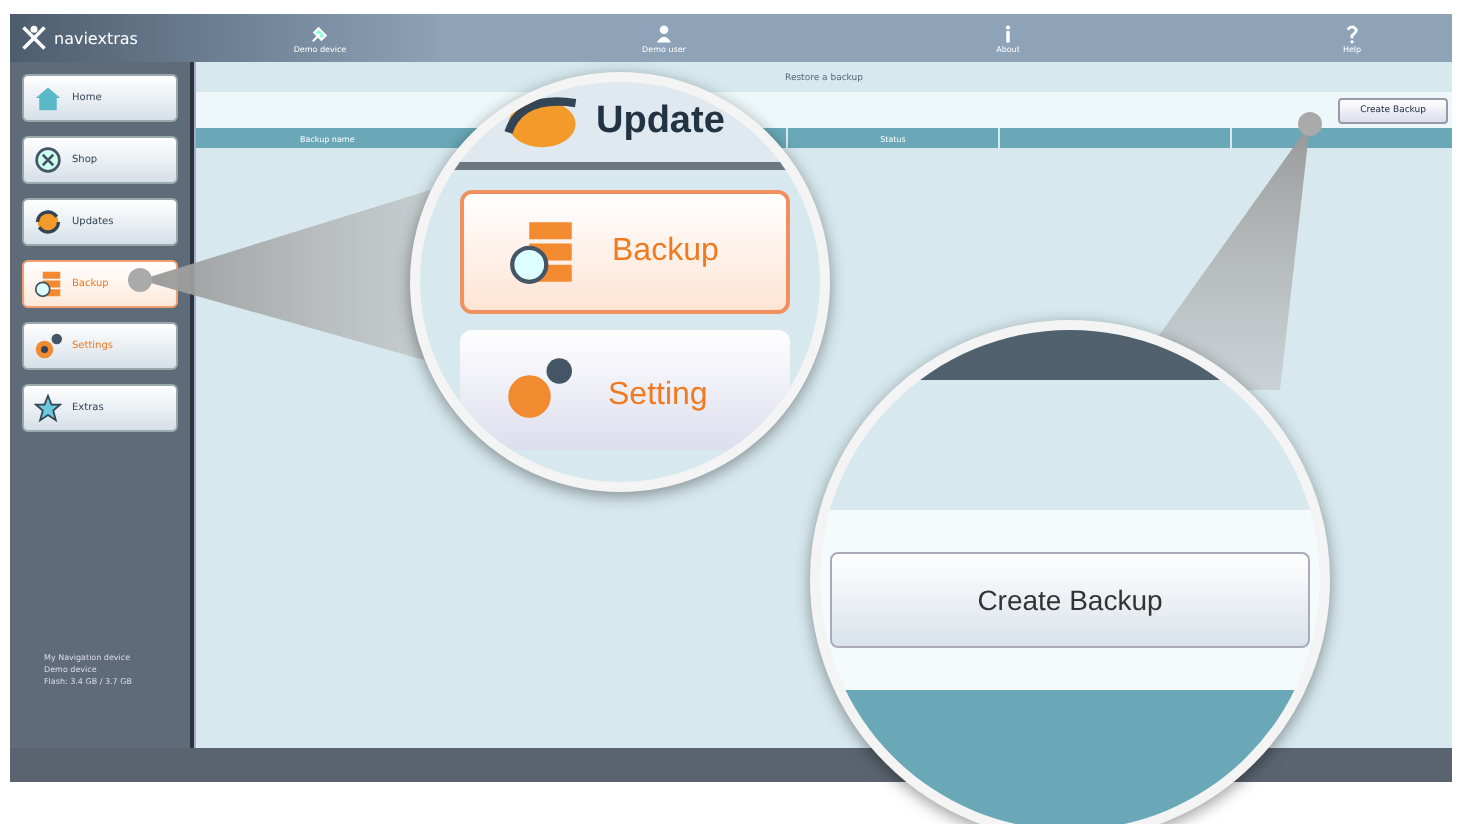 Image resolution: width=1462 pixels, height=824 pixels. What do you see at coordinates (48, 98) in the screenshot?
I see `house-icon` at bounding box center [48, 98].